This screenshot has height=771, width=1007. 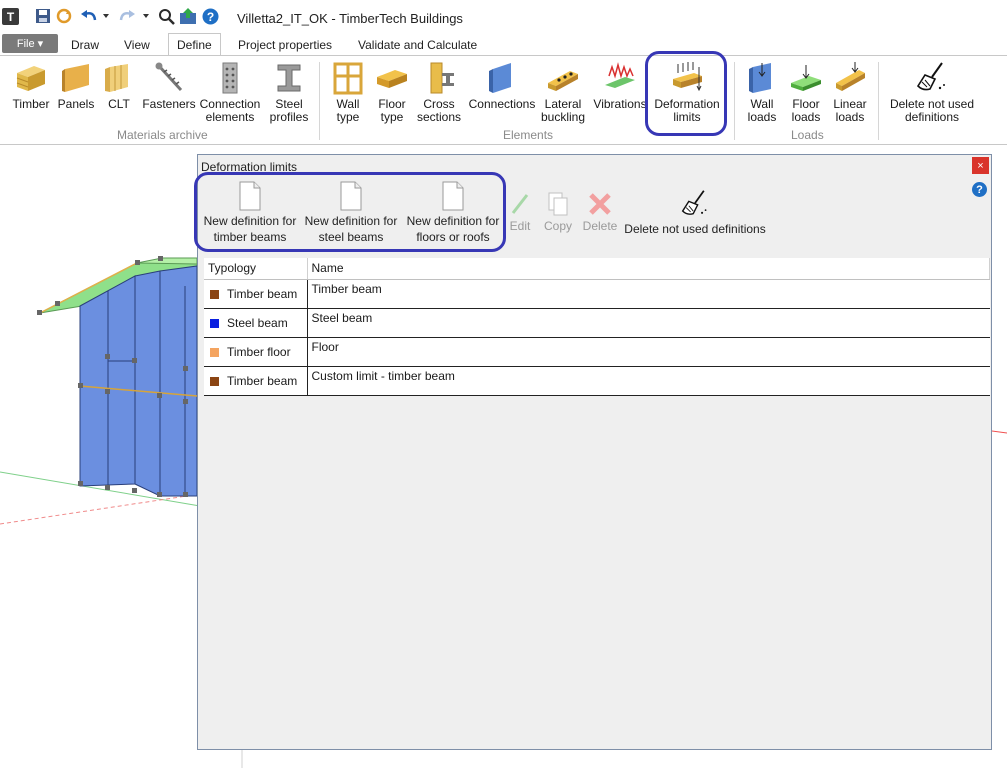 I want to click on broom-icon, so click(x=930, y=76).